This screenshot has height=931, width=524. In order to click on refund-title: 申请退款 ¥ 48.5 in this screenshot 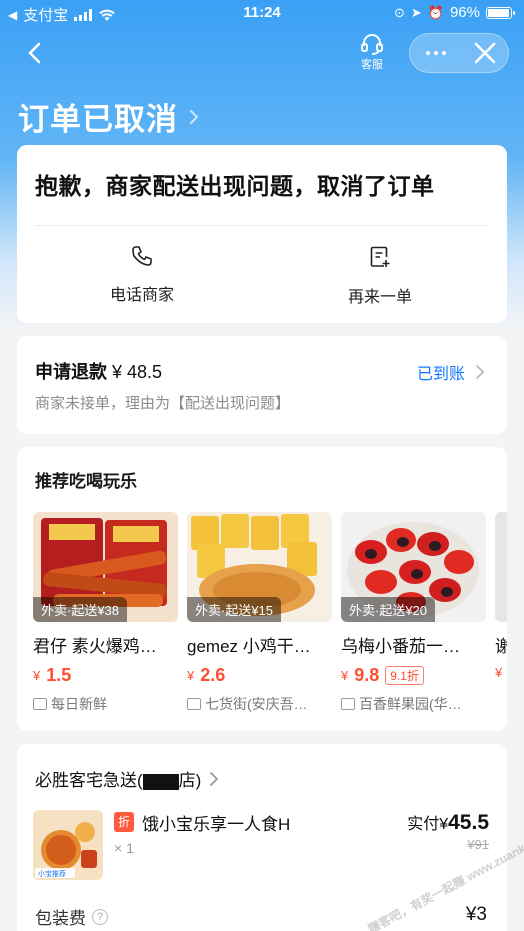, I will do `click(98, 371)`.